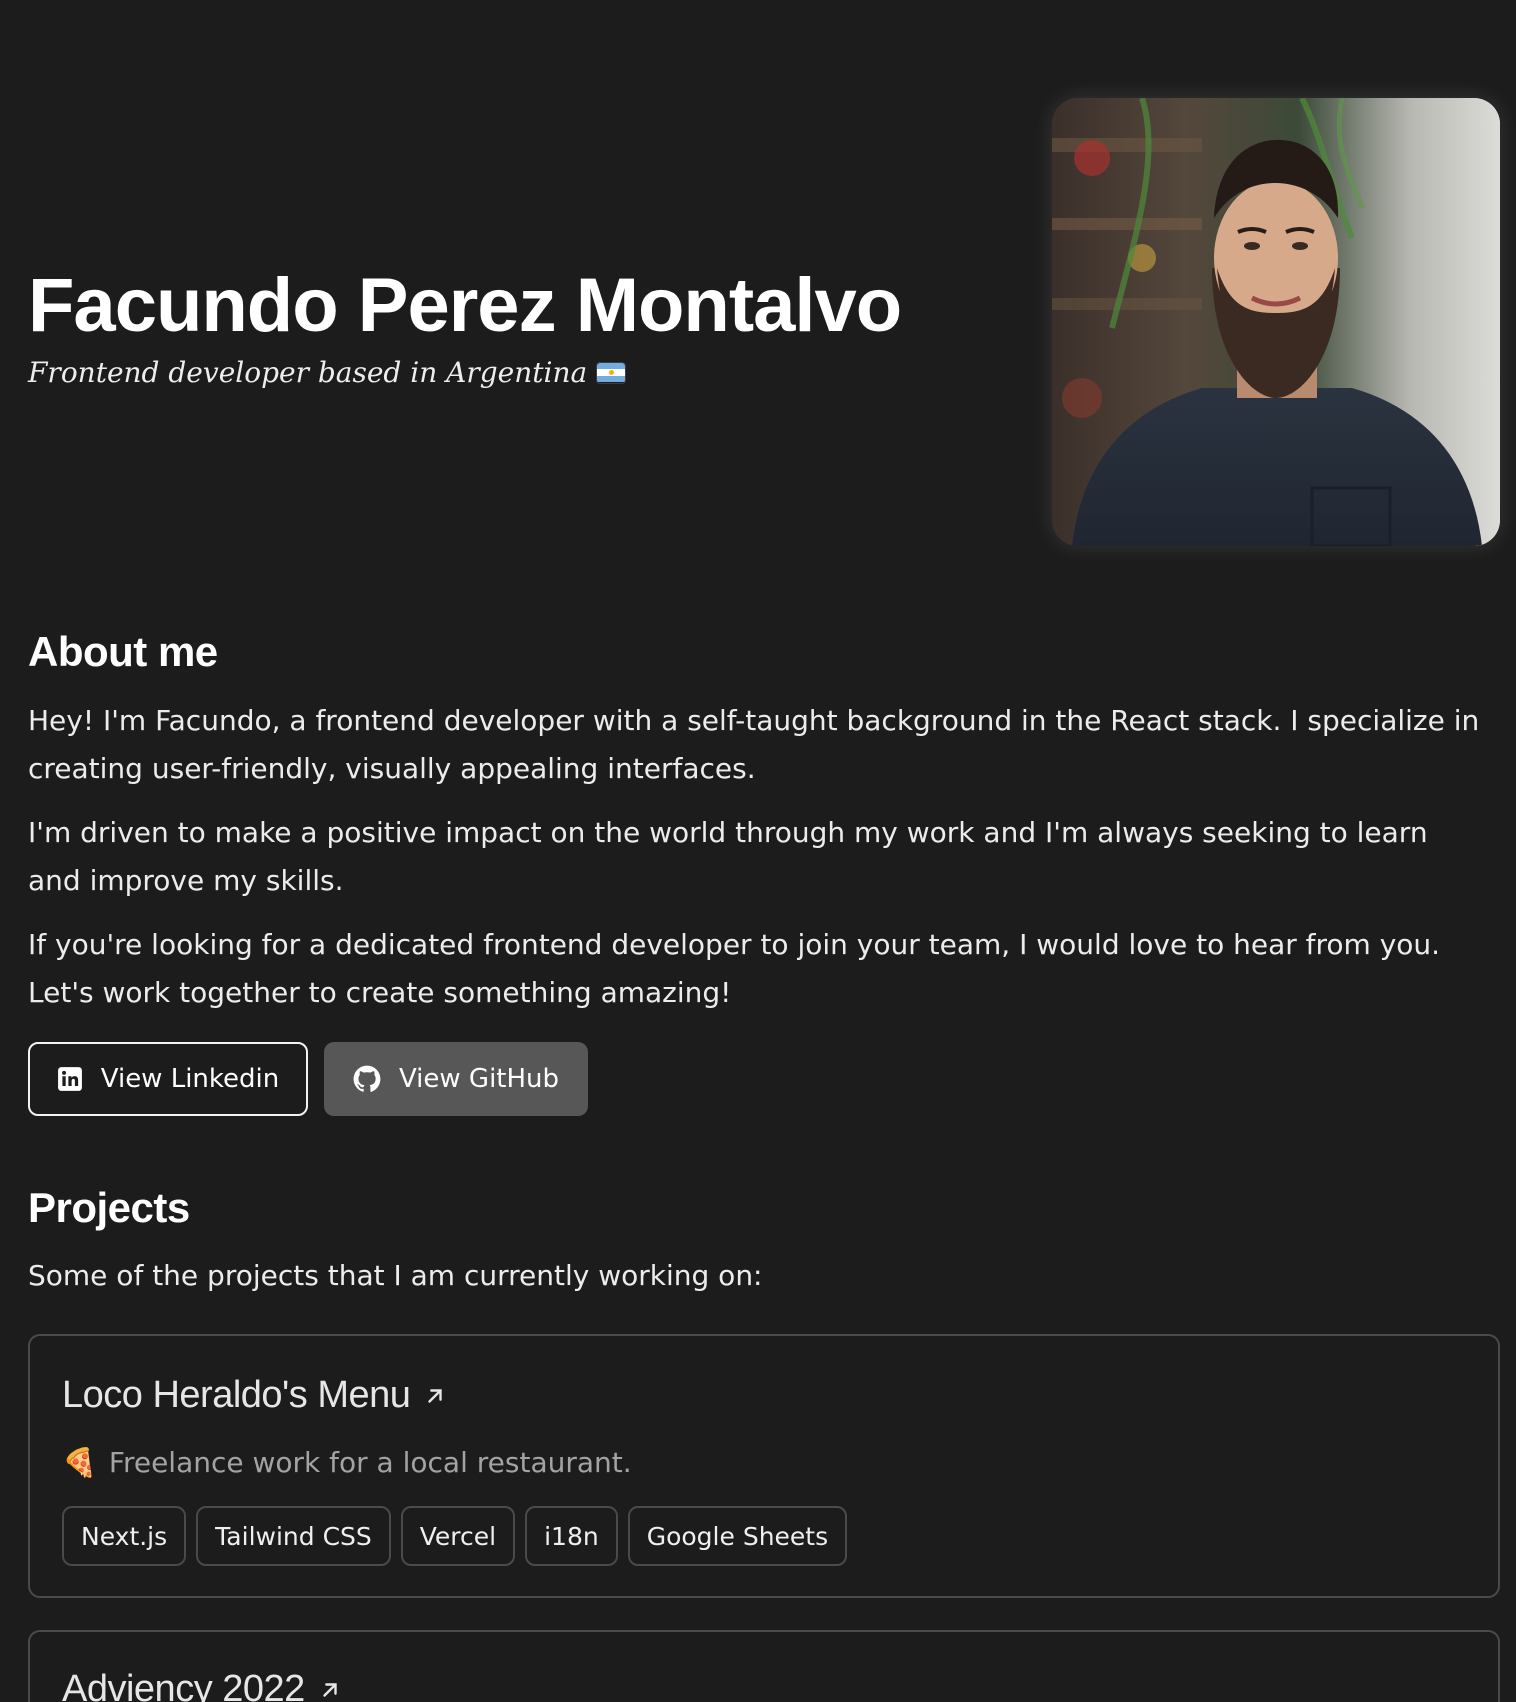  Describe the element at coordinates (109, 1207) in the screenshot. I see `projects-heading: Projects` at that location.